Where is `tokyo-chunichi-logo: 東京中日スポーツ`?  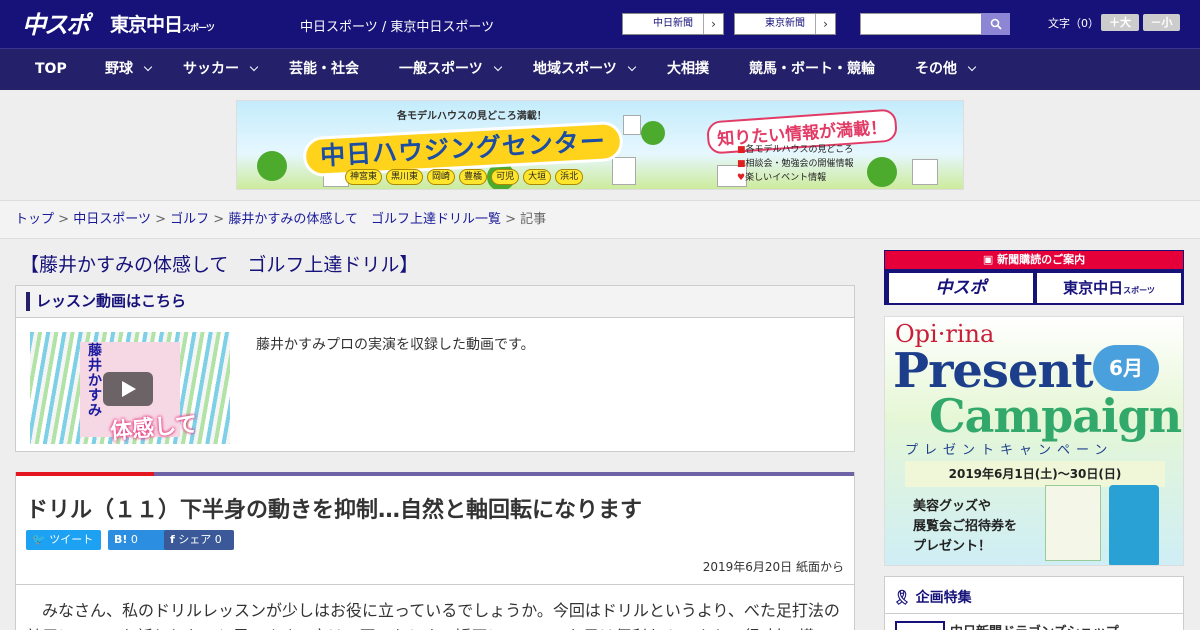
tokyo-chunichi-logo: 東京中日スポーツ is located at coordinates (162, 23).